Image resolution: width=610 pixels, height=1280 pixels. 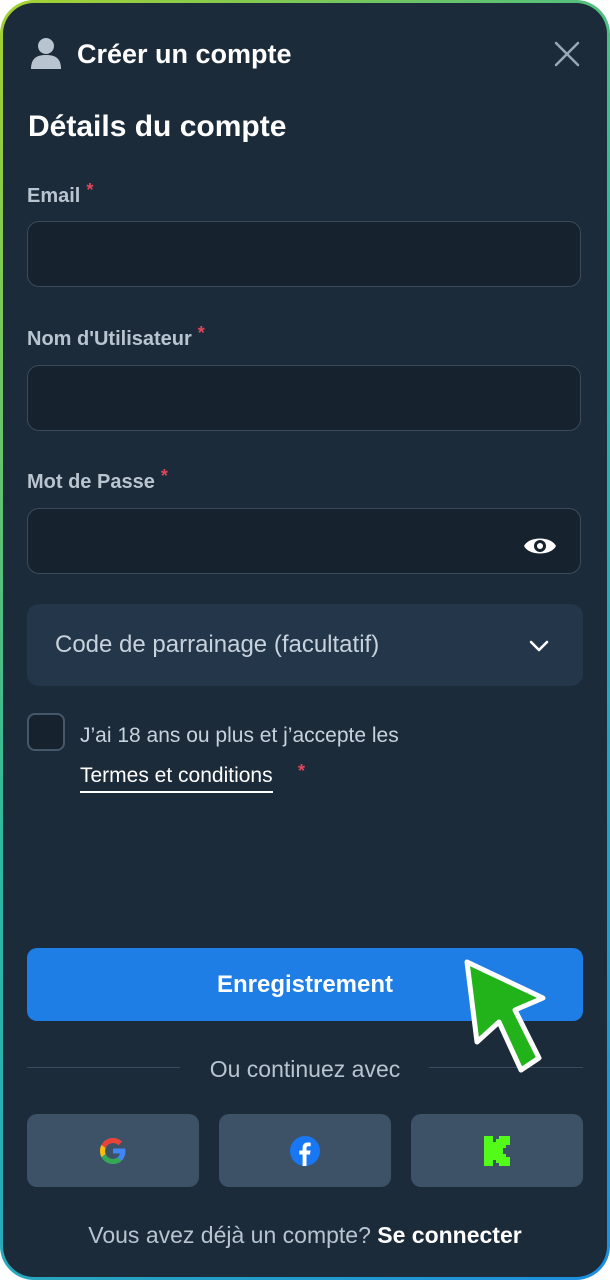 I want to click on email-label: Email *, so click(x=60, y=194).